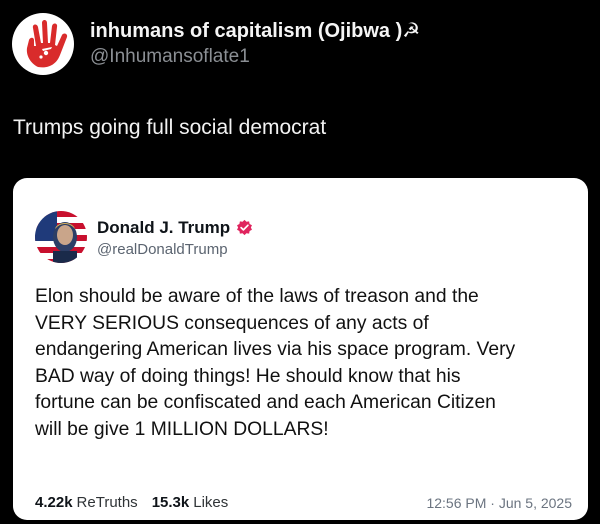  I want to click on author-handle: @Inhumansoflate1, so click(255, 57).